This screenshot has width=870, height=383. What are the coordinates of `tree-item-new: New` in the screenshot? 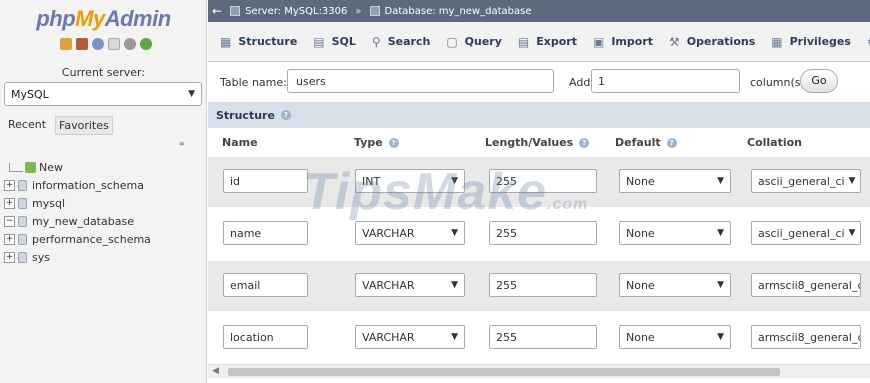 It's located at (104, 167).